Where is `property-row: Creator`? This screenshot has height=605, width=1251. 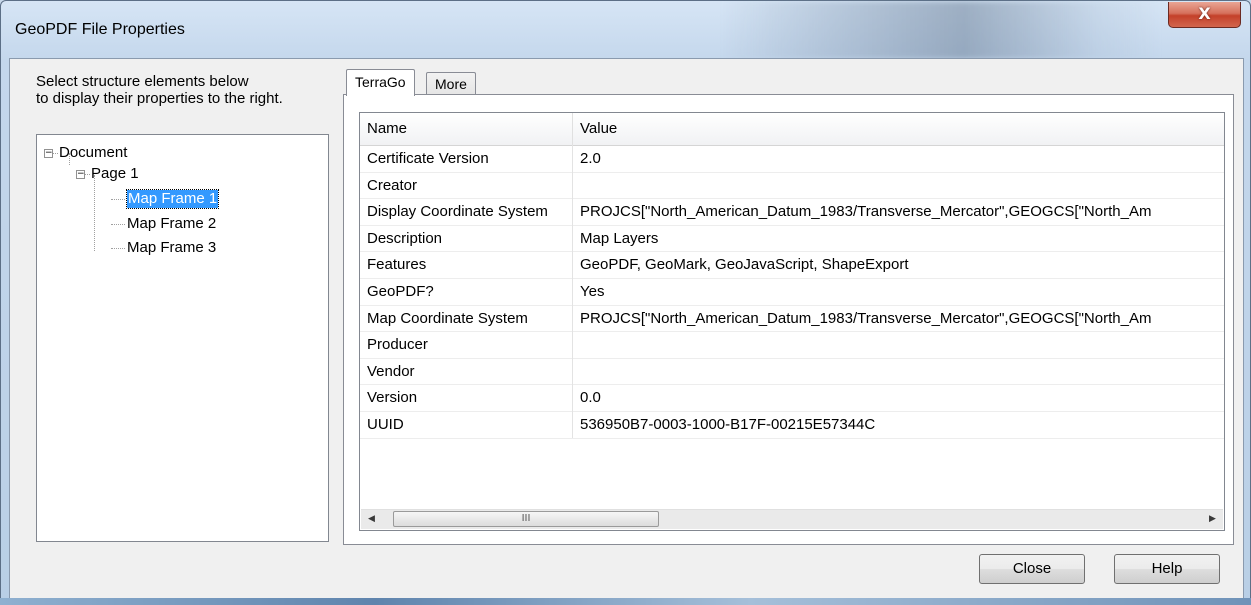 property-row: Creator is located at coordinates (792, 185).